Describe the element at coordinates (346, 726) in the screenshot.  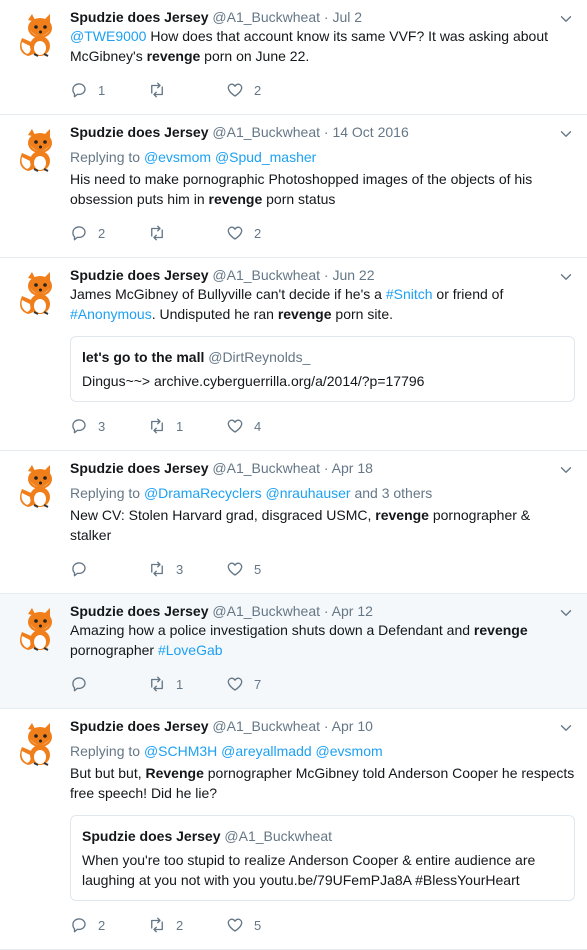
I see `tweet-date: · Apr 10` at that location.